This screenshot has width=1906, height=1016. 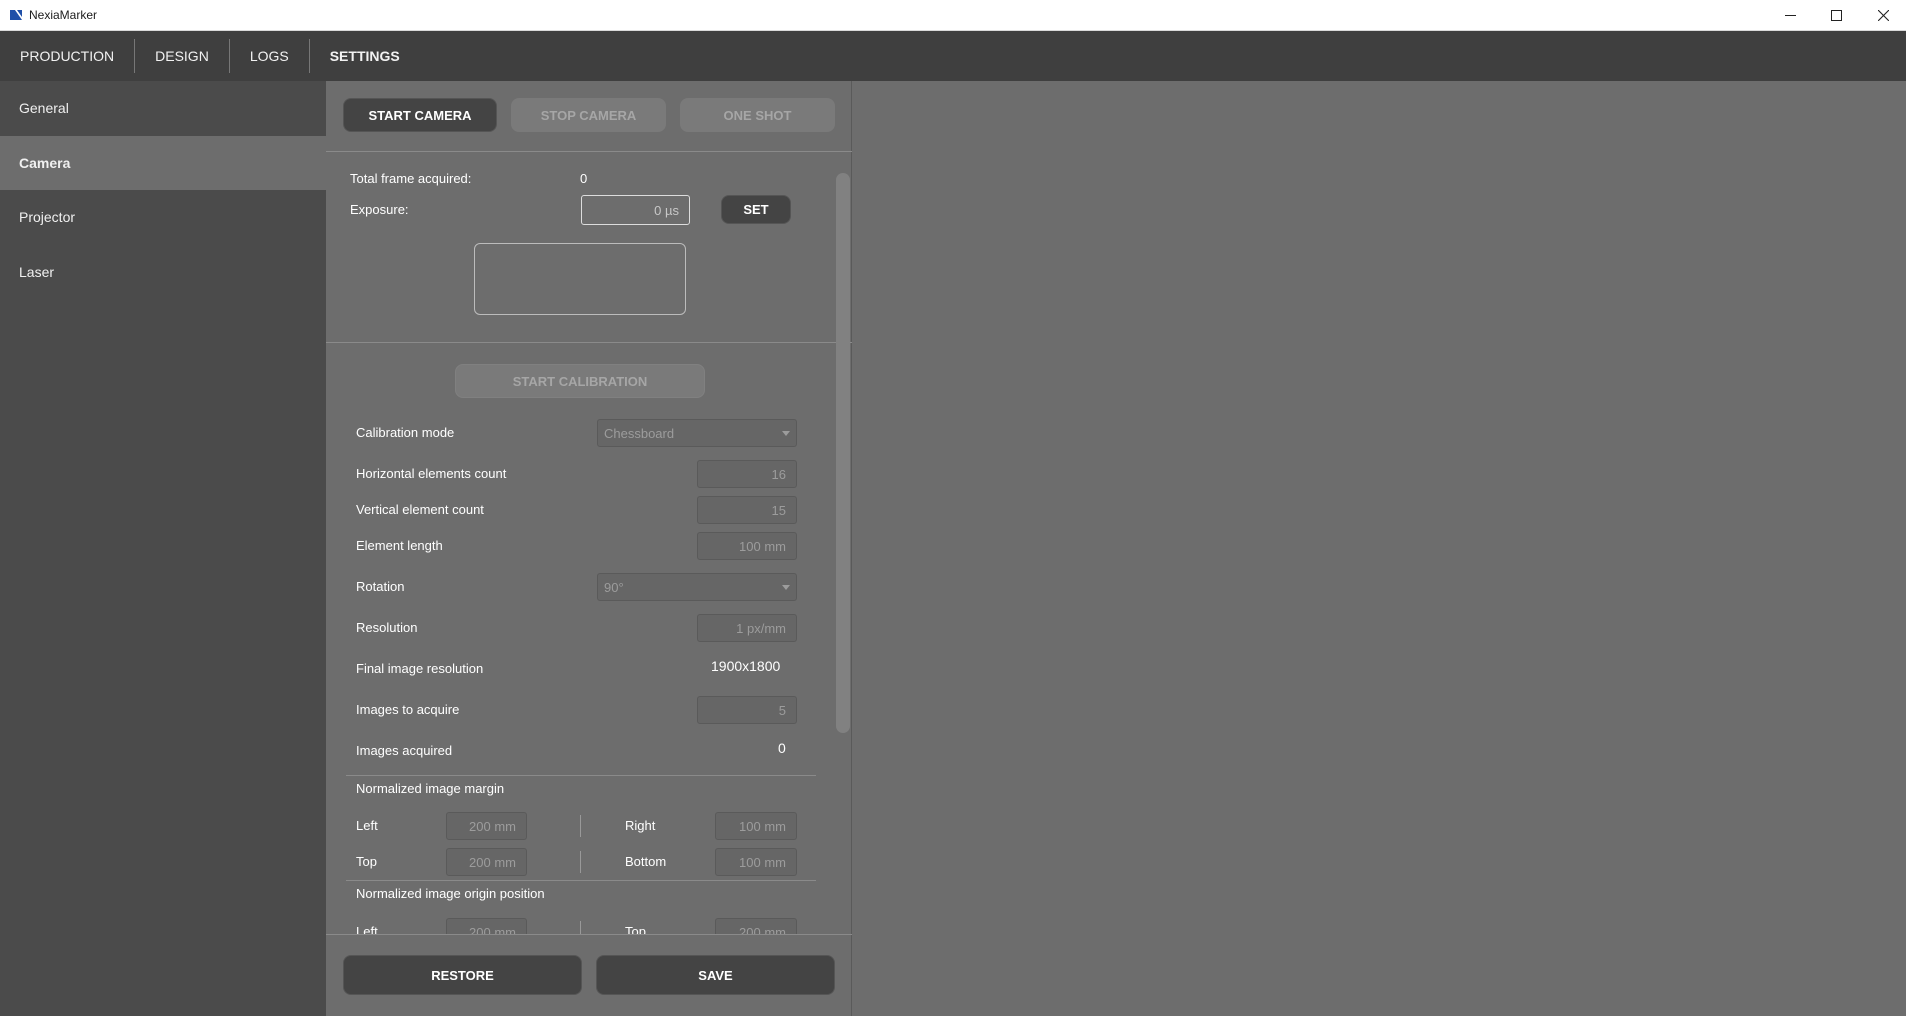 I want to click on vertical-count-input: 15, so click(x=747, y=510).